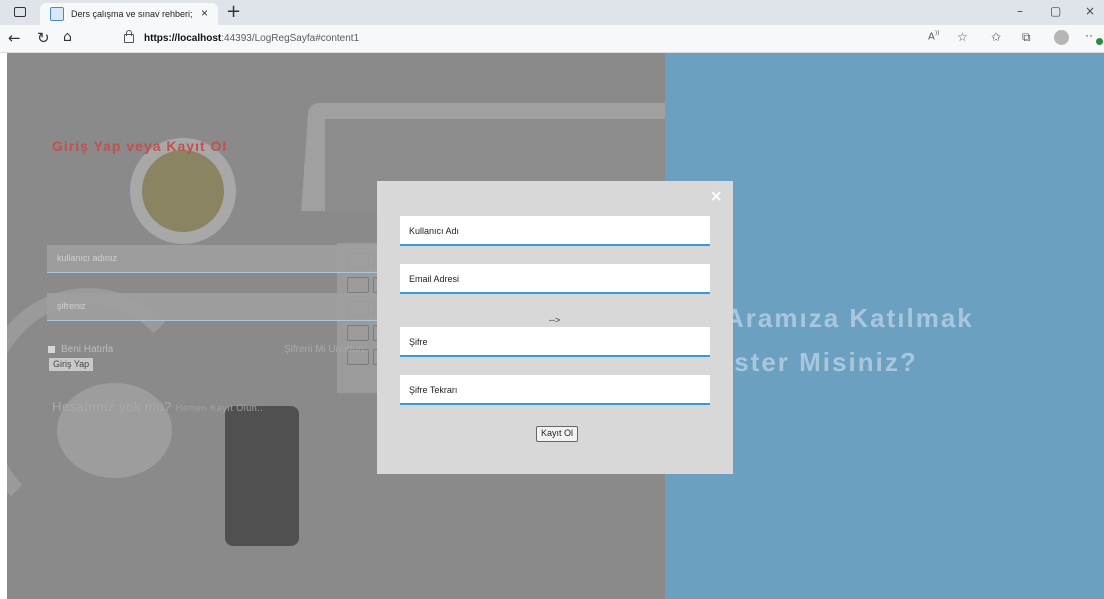 This screenshot has width=1104, height=599. What do you see at coordinates (262, 476) in the screenshot?
I see `phone-image` at bounding box center [262, 476].